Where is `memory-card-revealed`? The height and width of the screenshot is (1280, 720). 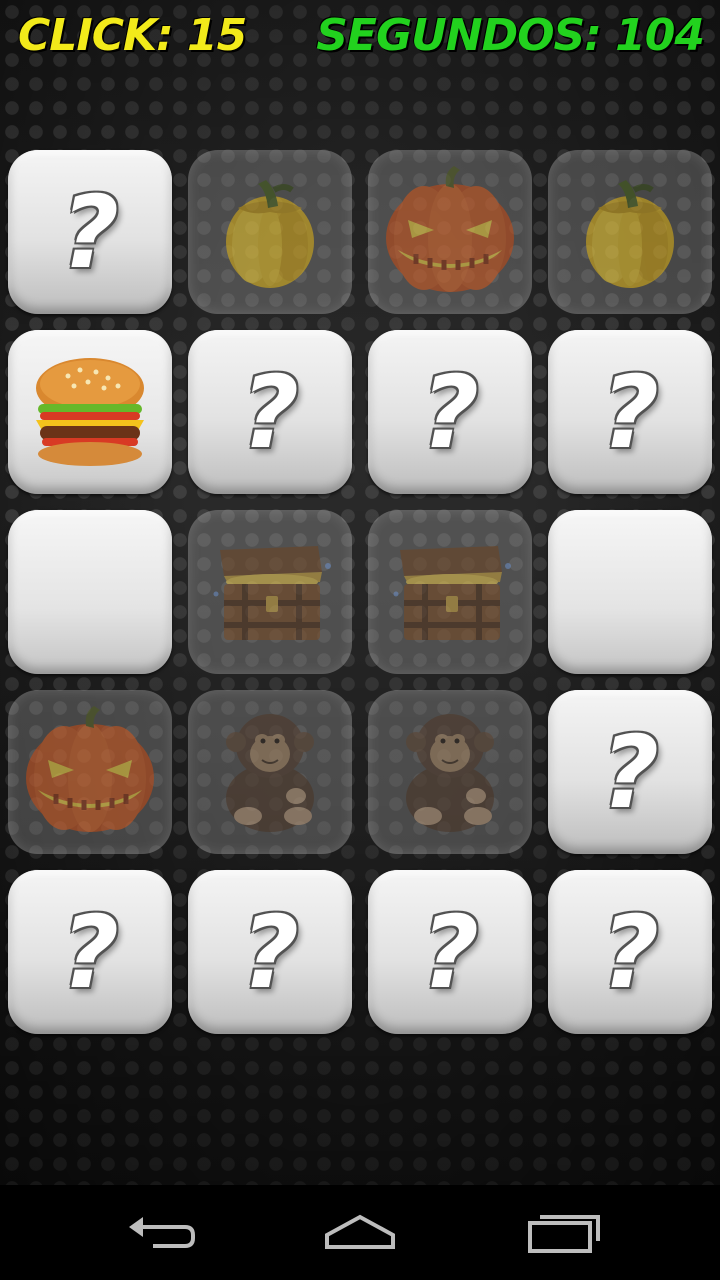 memory-card-revealed is located at coordinates (90, 412).